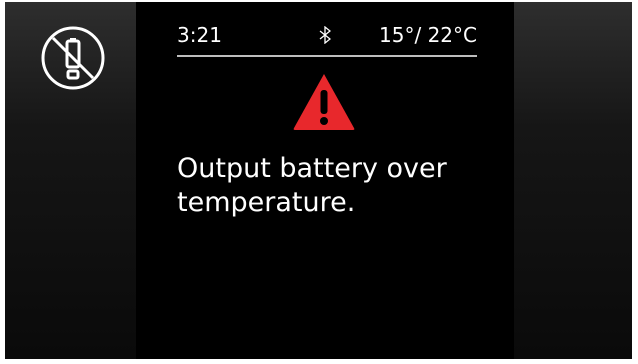  What do you see at coordinates (428, 35) in the screenshot?
I see `temperature-readout: 15°/ 22°C` at bounding box center [428, 35].